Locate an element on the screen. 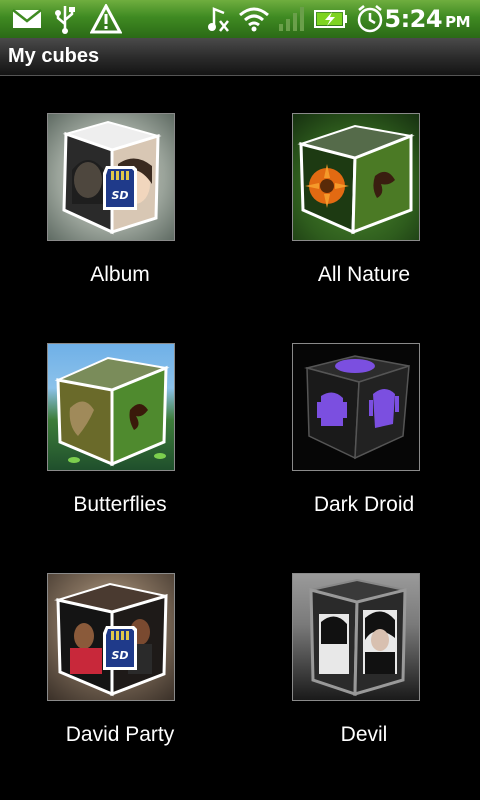 Image resolution: width=480 pixels, height=800 pixels. alarm-icon is located at coordinates (370, 19).